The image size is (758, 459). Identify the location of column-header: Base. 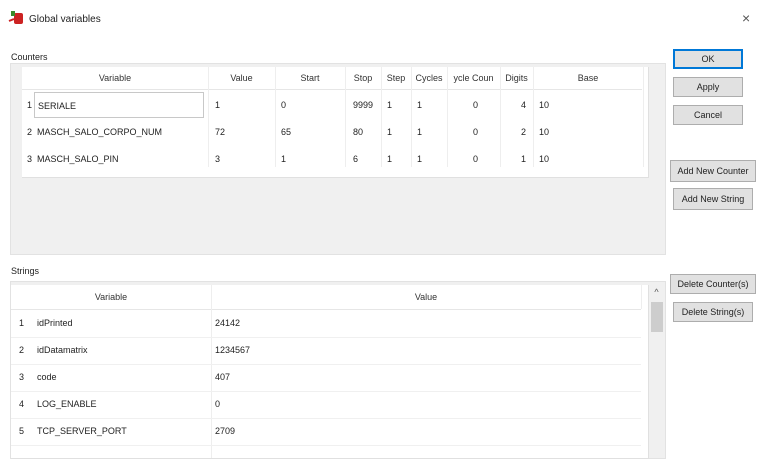
(588, 78).